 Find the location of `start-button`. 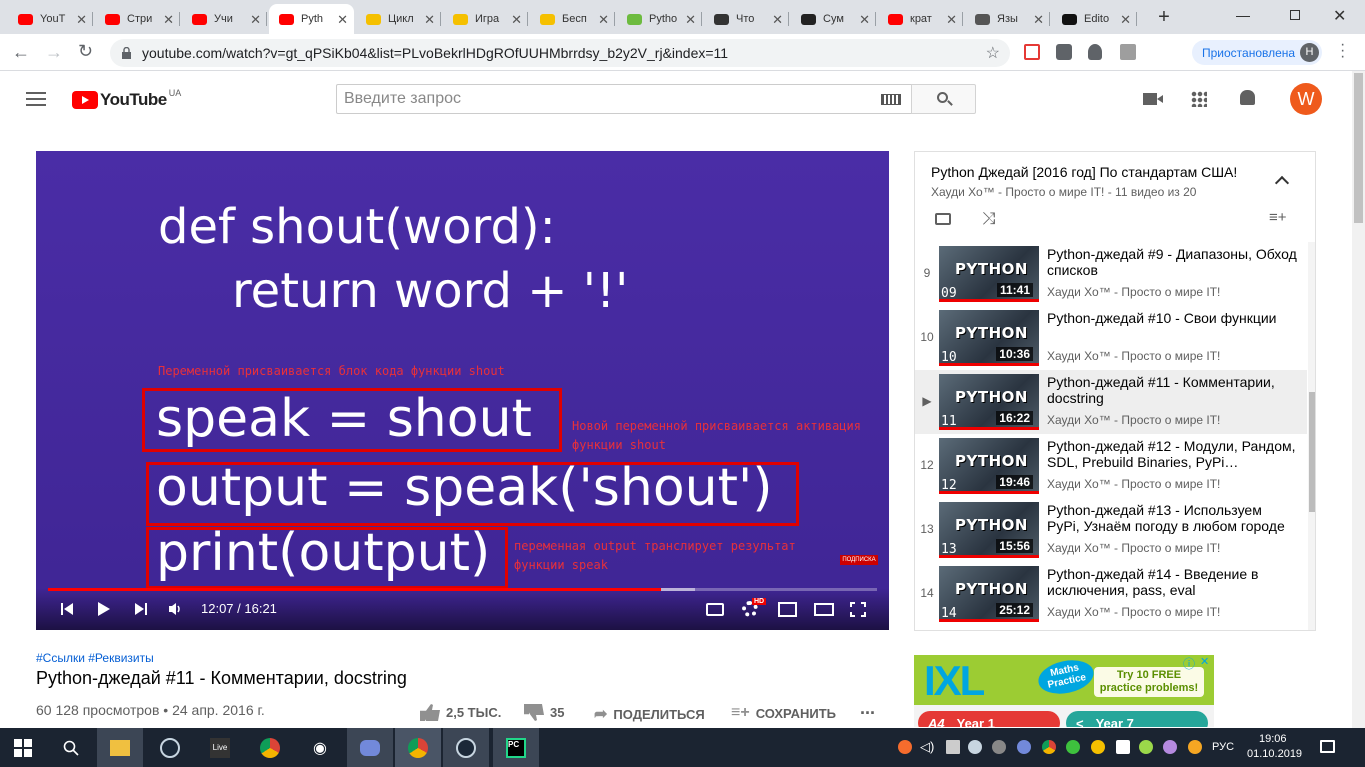

start-button is located at coordinates (23, 747).